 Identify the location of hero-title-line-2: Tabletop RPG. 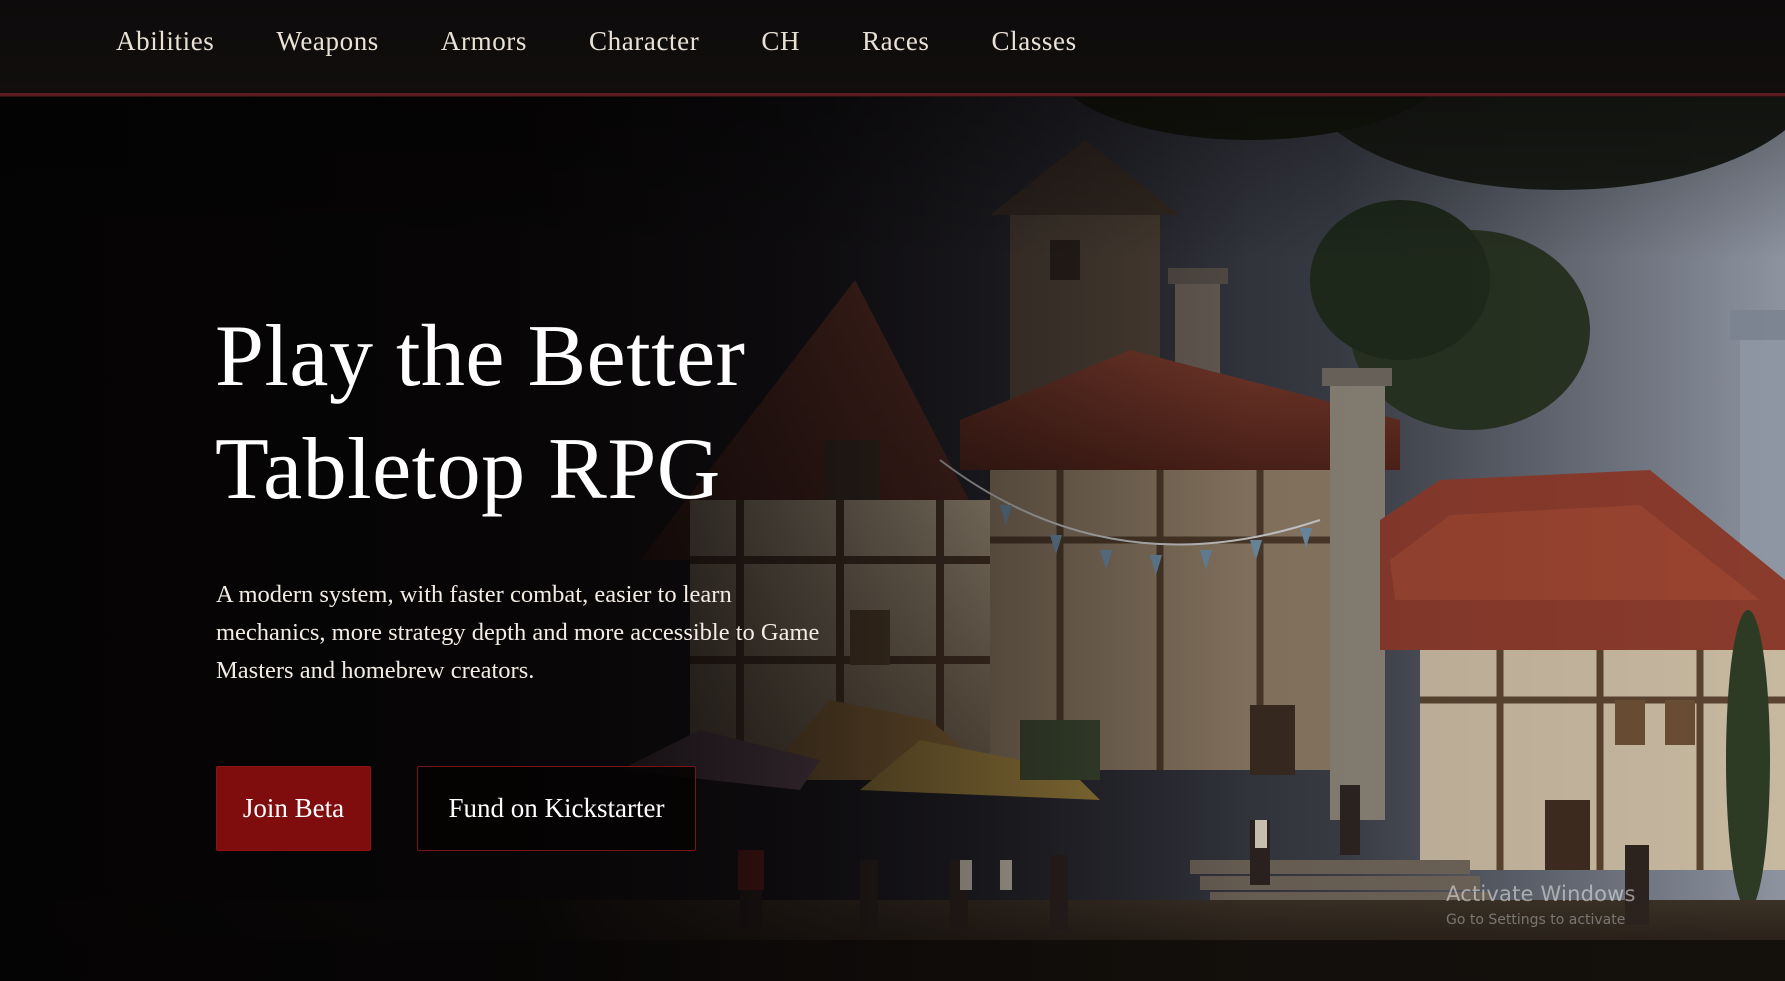
(468, 469).